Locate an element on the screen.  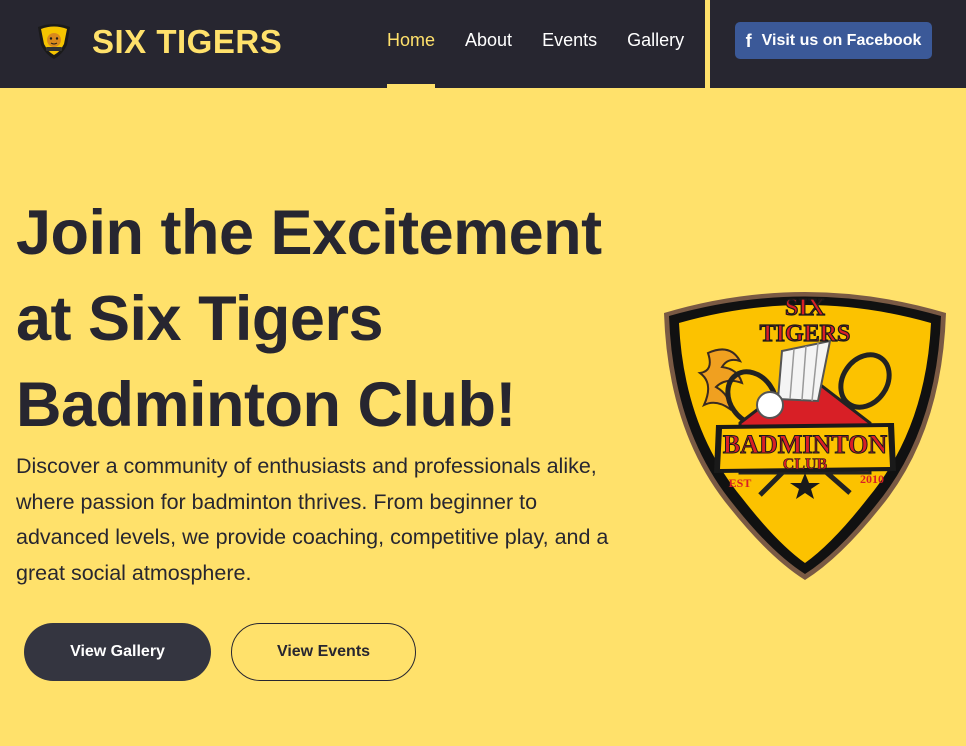
nav-events: Events is located at coordinates (569, 44).